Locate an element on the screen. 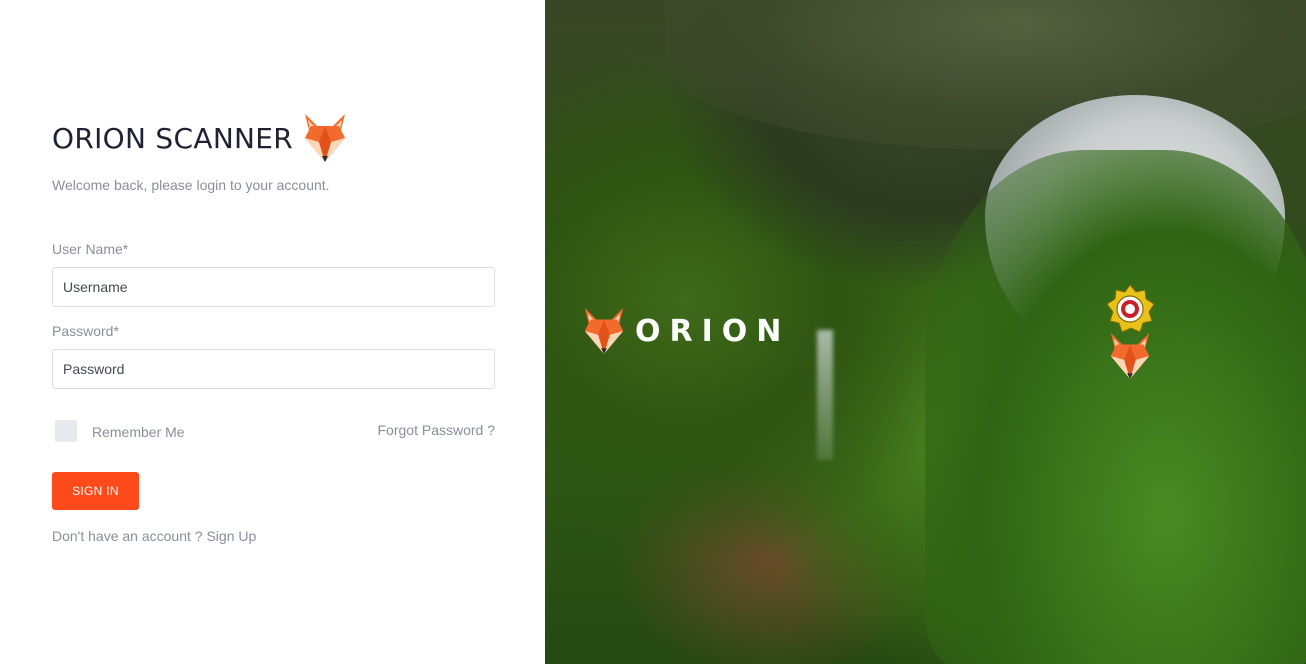 The image size is (1306, 664). seal-emblem-icon is located at coordinates (1130, 308).